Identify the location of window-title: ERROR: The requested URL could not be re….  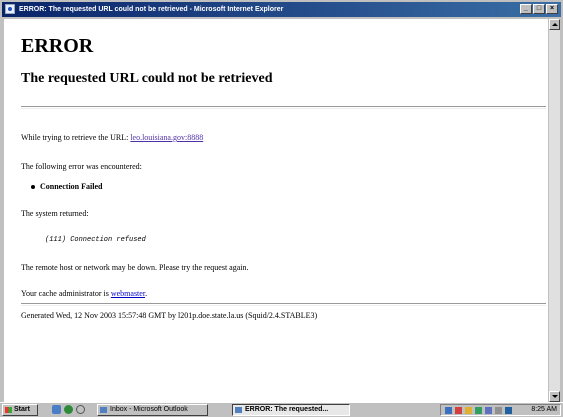
(151, 9).